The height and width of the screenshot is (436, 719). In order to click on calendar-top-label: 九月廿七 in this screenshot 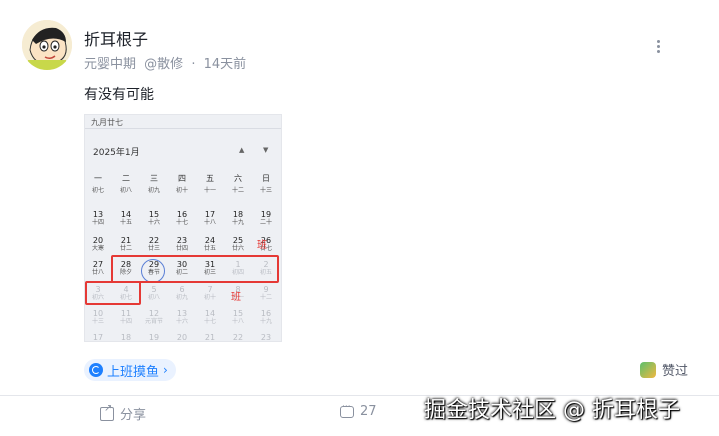, I will do `click(107, 122)`.